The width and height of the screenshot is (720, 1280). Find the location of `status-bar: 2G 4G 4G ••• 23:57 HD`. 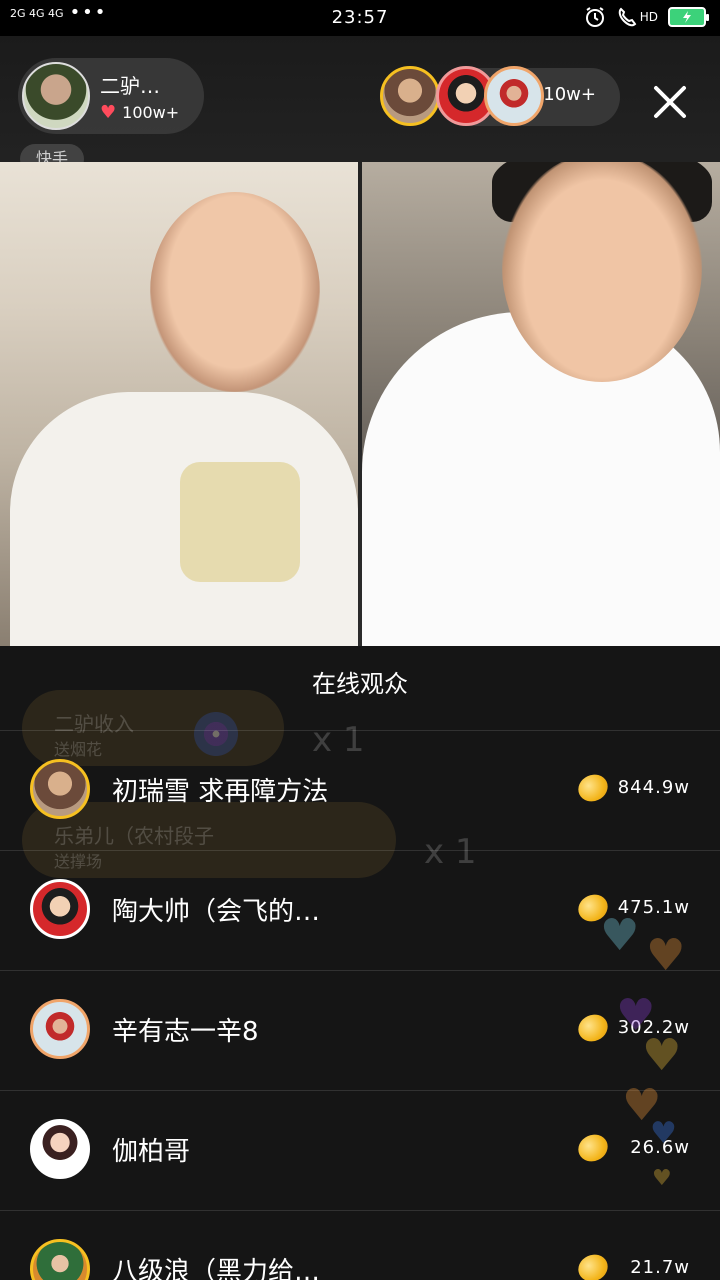

status-bar: 2G 4G 4G ••• 23:57 HD is located at coordinates (360, 18).